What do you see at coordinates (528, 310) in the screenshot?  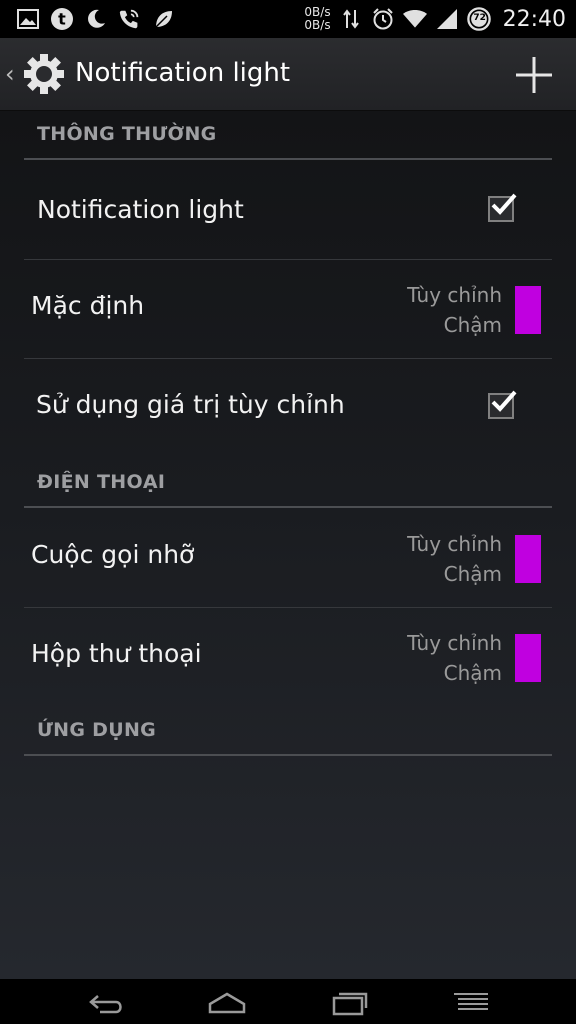 I see `pref-default-color-swatch` at bounding box center [528, 310].